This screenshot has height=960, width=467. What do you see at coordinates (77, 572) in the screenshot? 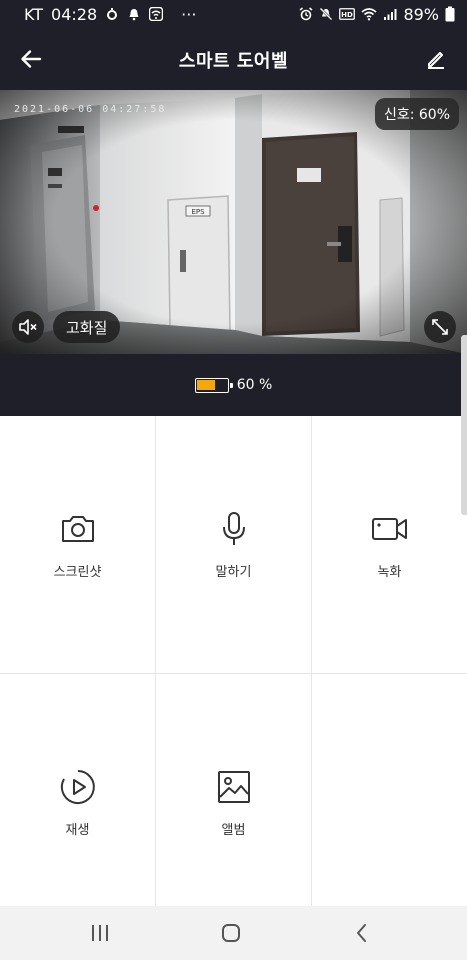
I see `screenshot-label: 스크린샷` at bounding box center [77, 572].